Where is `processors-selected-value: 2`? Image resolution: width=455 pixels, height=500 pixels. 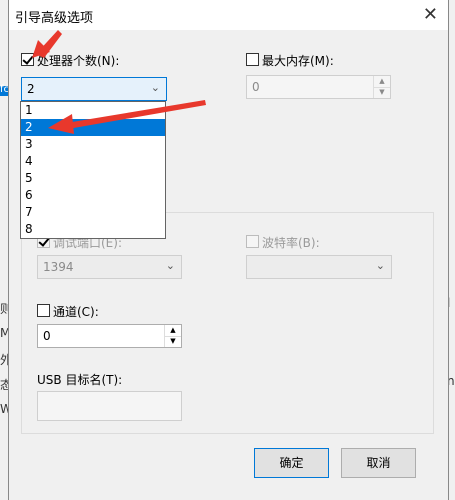 processors-selected-value: 2 is located at coordinates (31, 89).